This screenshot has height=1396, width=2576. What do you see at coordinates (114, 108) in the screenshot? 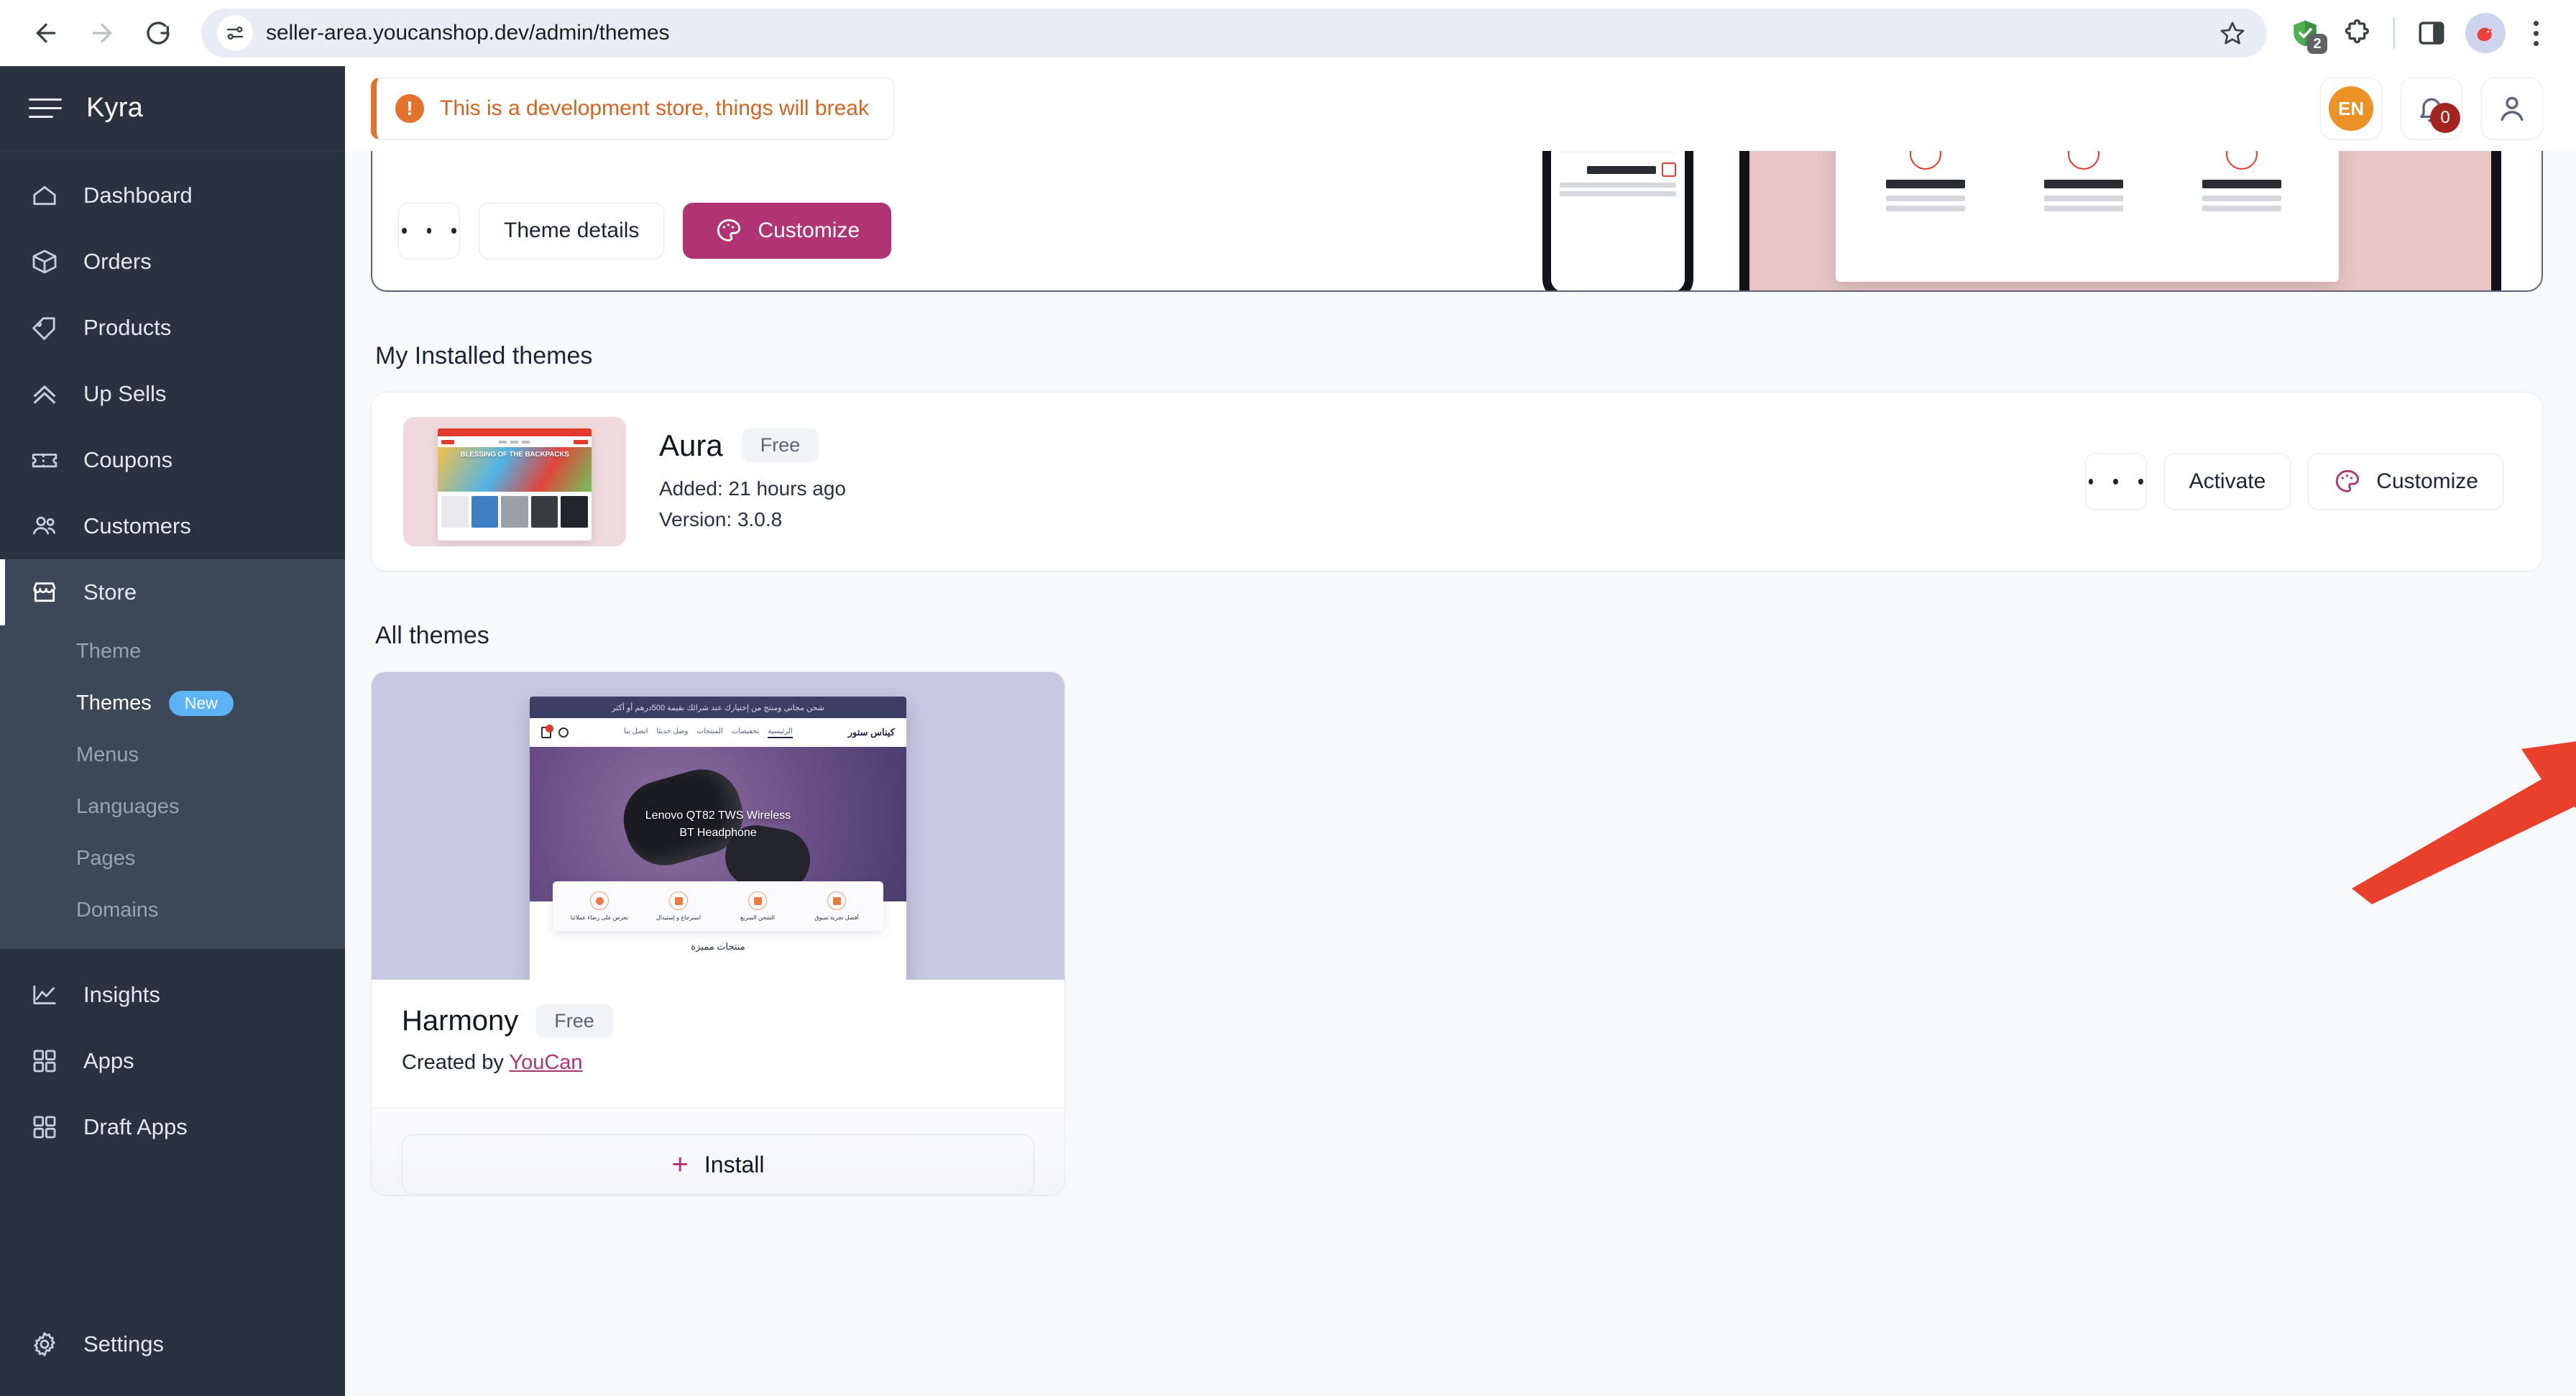
I see `brand-name: Kyra` at bounding box center [114, 108].